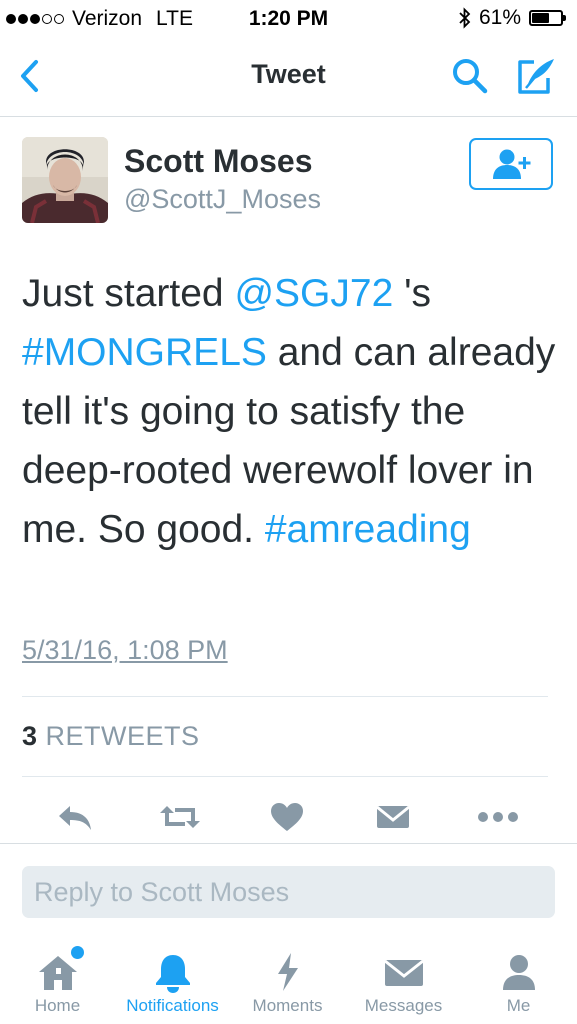 This screenshot has width=577, height=1024. Describe the element at coordinates (57, 984) in the screenshot. I see `tab-home: Home` at that location.